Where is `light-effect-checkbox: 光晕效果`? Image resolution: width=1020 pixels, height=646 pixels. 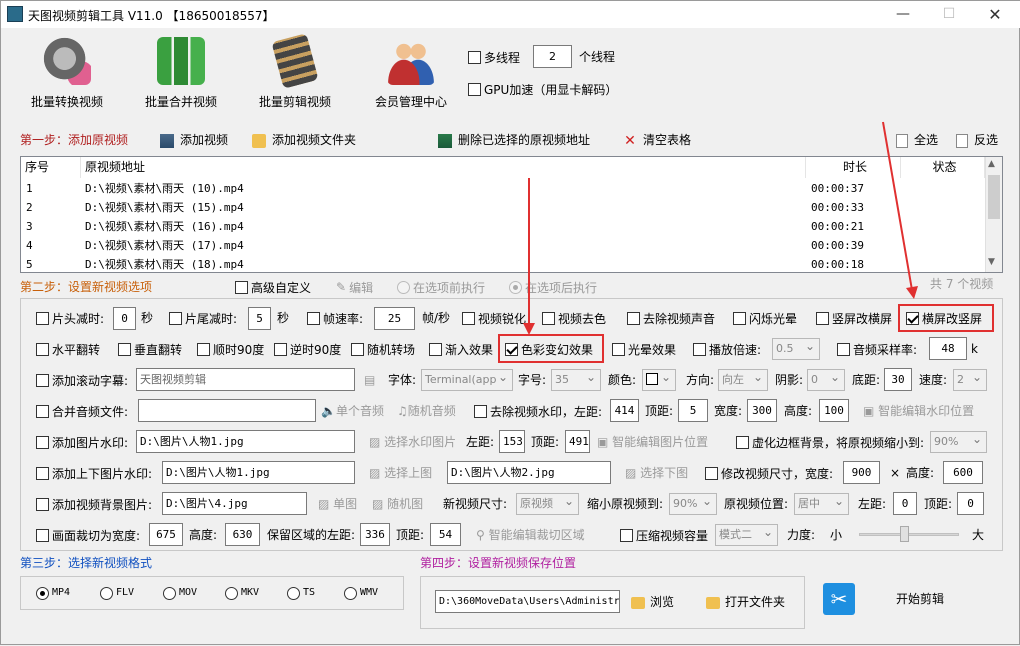 light-effect-checkbox: 光晕效果 is located at coordinates (644, 349).